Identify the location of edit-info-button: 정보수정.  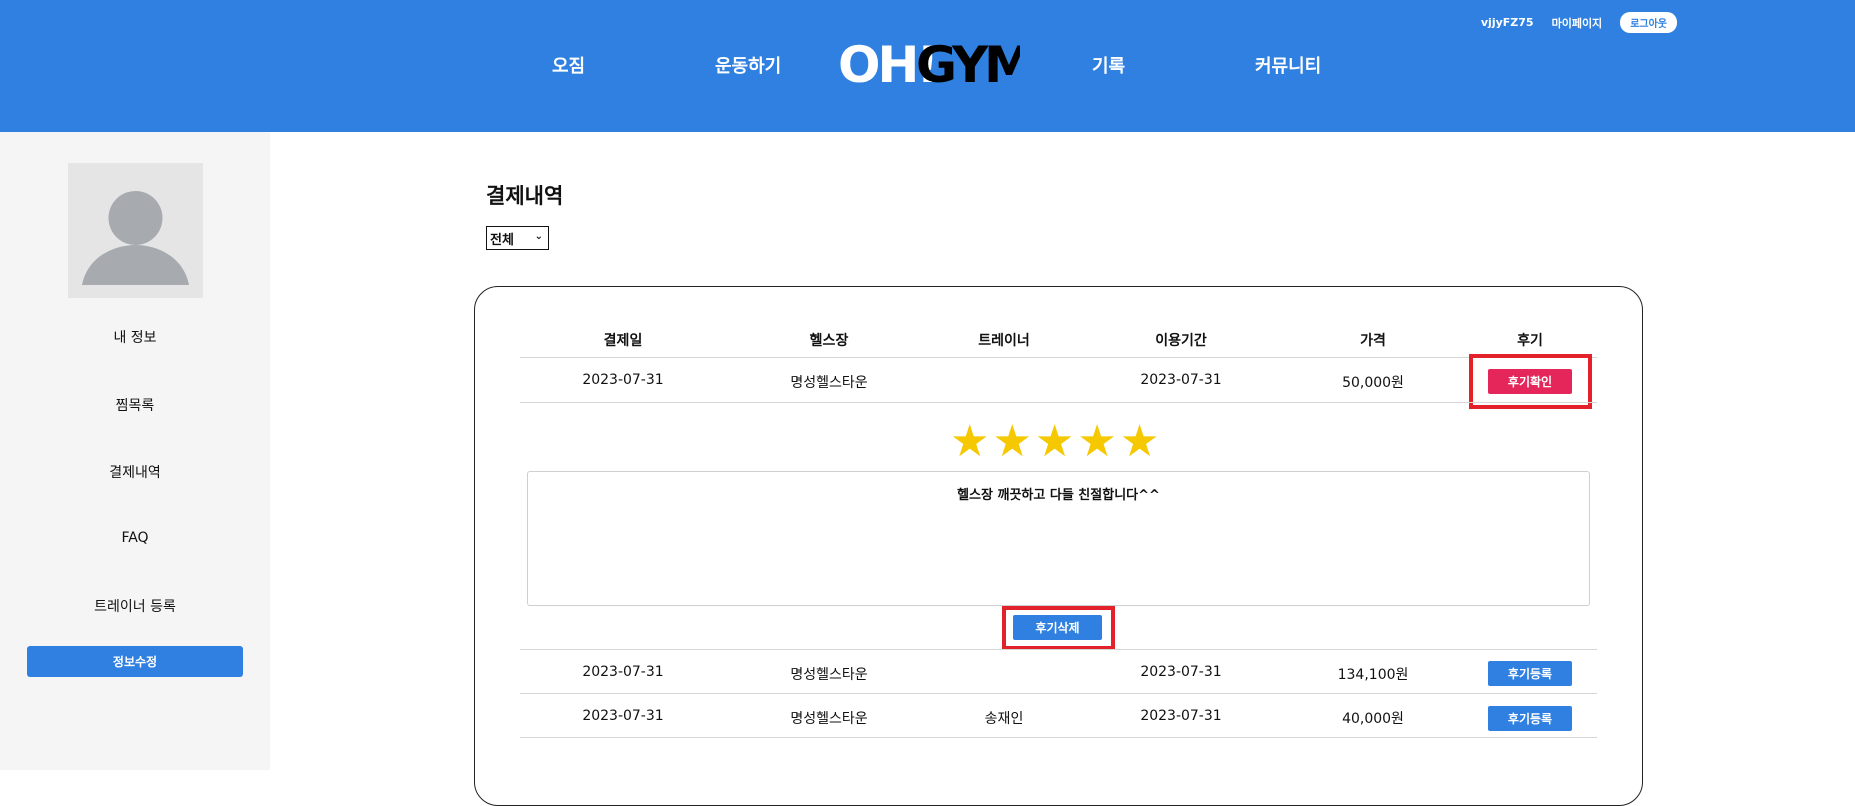
(135, 661).